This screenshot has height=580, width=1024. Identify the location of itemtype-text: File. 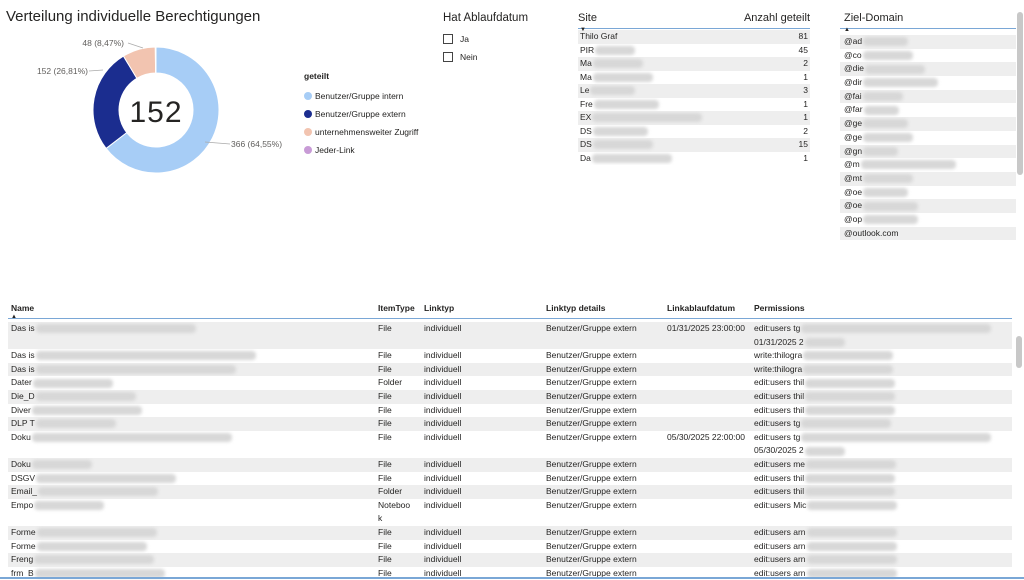
(385, 463).